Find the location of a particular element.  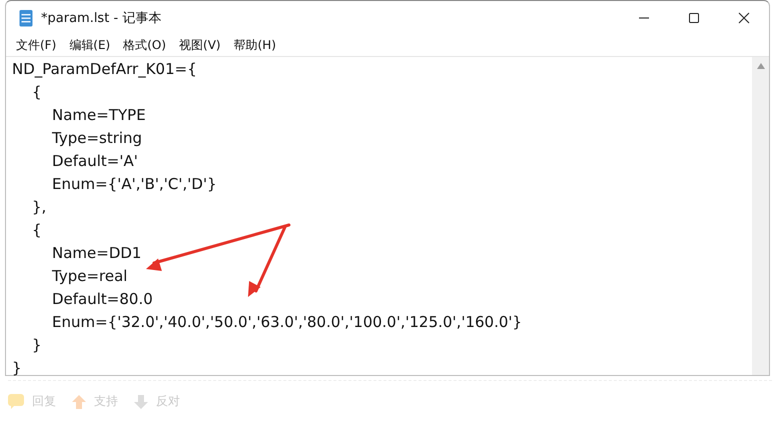

window-title: *param.lst - 记事本 is located at coordinates (101, 18).